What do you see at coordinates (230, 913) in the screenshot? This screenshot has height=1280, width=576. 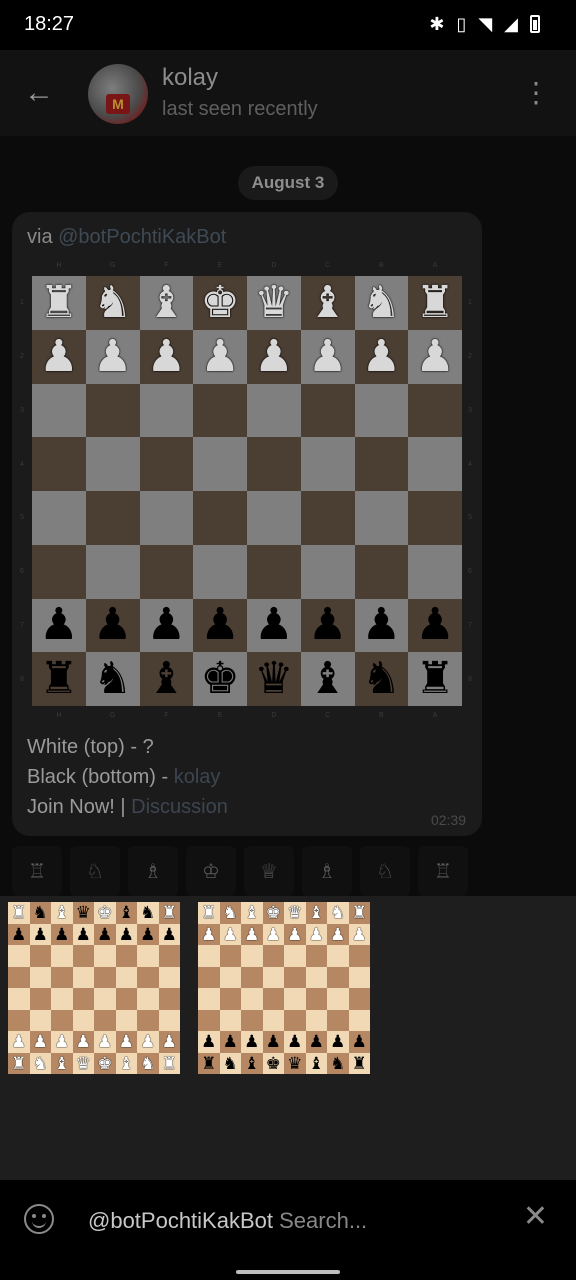 I see `white-knight-piece: ♞` at bounding box center [230, 913].